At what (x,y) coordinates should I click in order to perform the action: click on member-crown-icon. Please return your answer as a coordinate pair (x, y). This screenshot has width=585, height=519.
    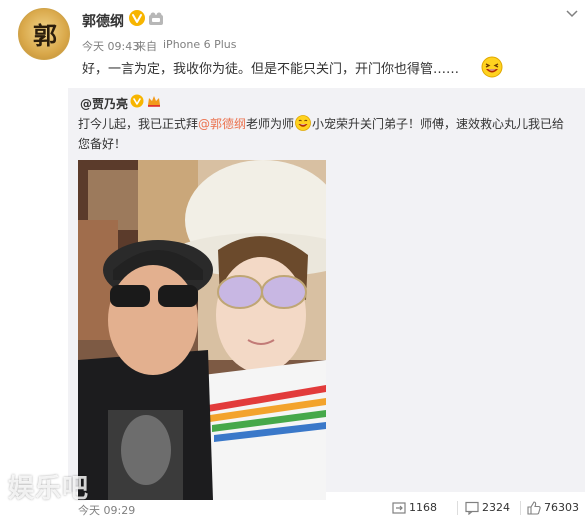
    Looking at the image, I should click on (154, 101).